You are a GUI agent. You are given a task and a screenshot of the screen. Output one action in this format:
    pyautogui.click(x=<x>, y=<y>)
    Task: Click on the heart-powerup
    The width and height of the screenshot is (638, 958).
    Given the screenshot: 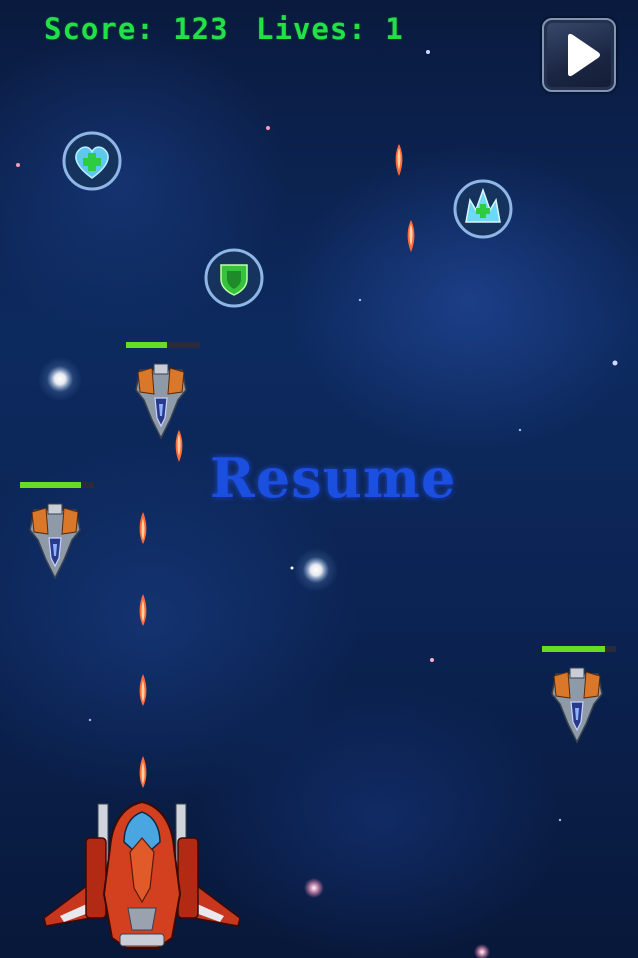 What is the action you would take?
    pyautogui.click(x=92, y=161)
    